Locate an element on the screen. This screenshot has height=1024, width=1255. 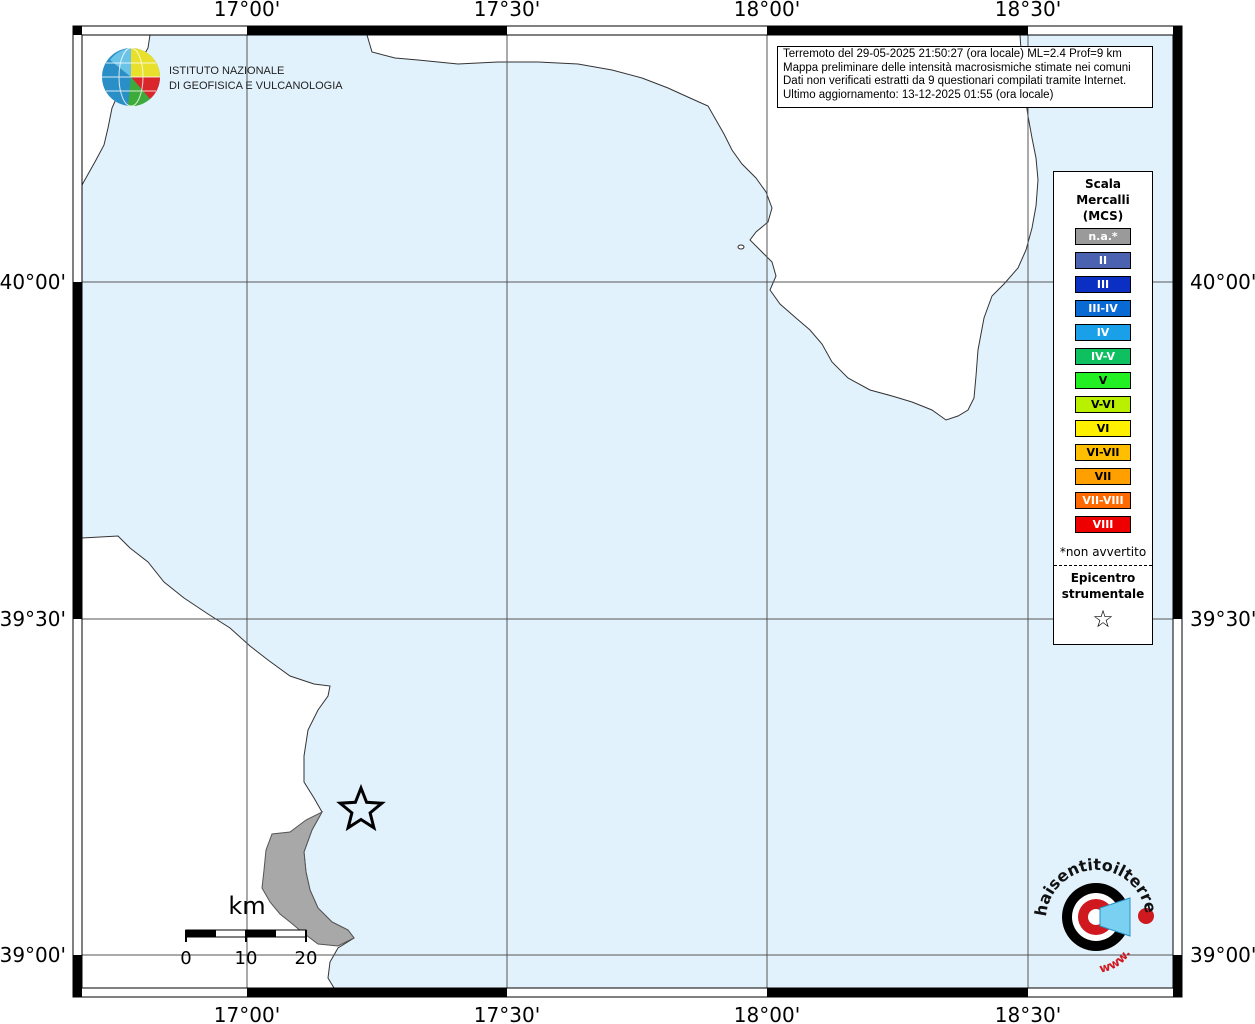
scale-label-10: 10 is located at coordinates (246, 958).